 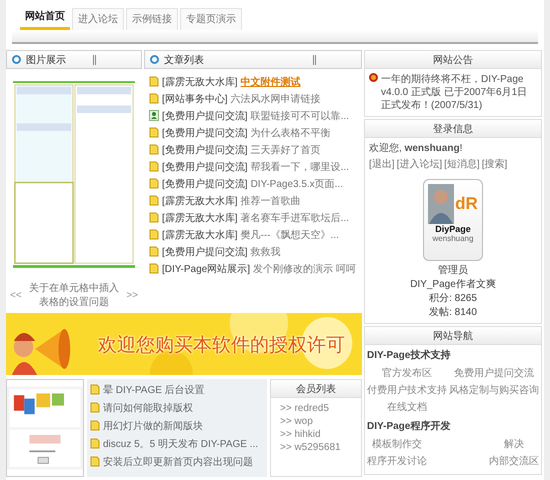 What do you see at coordinates (304, 269) in the screenshot?
I see `article-link: 发个刚修改的演示 呵呵` at bounding box center [304, 269].